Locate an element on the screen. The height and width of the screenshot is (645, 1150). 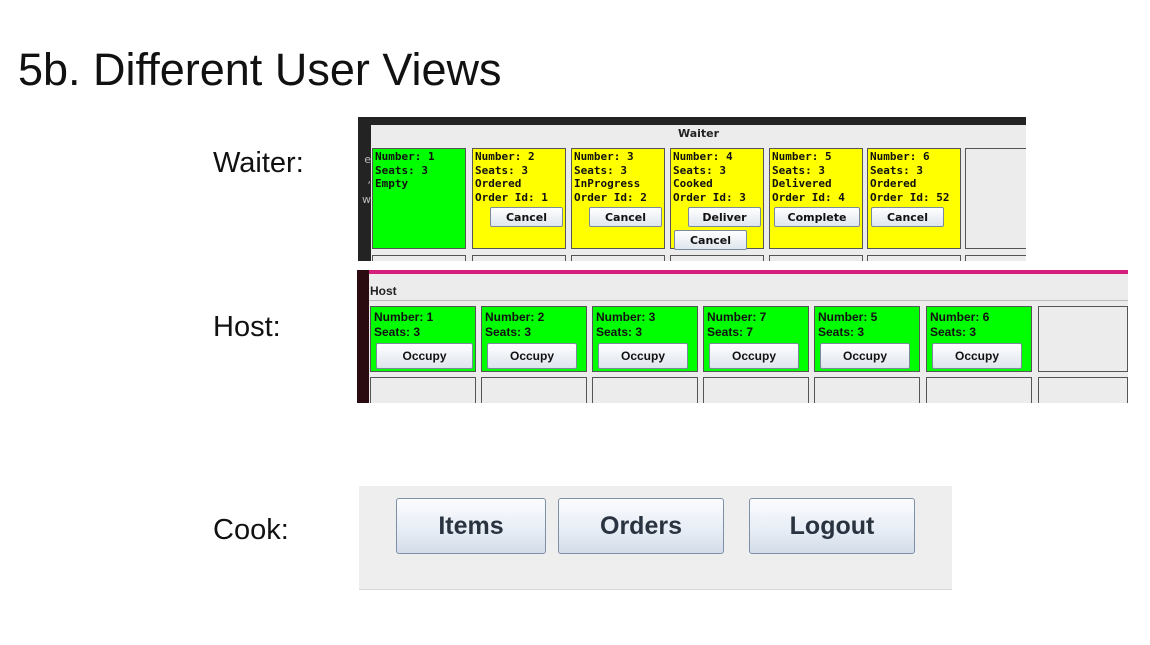
table-info: Number: 4 Seats: 3 Cooked Order Id: 3 is located at coordinates (709, 177).